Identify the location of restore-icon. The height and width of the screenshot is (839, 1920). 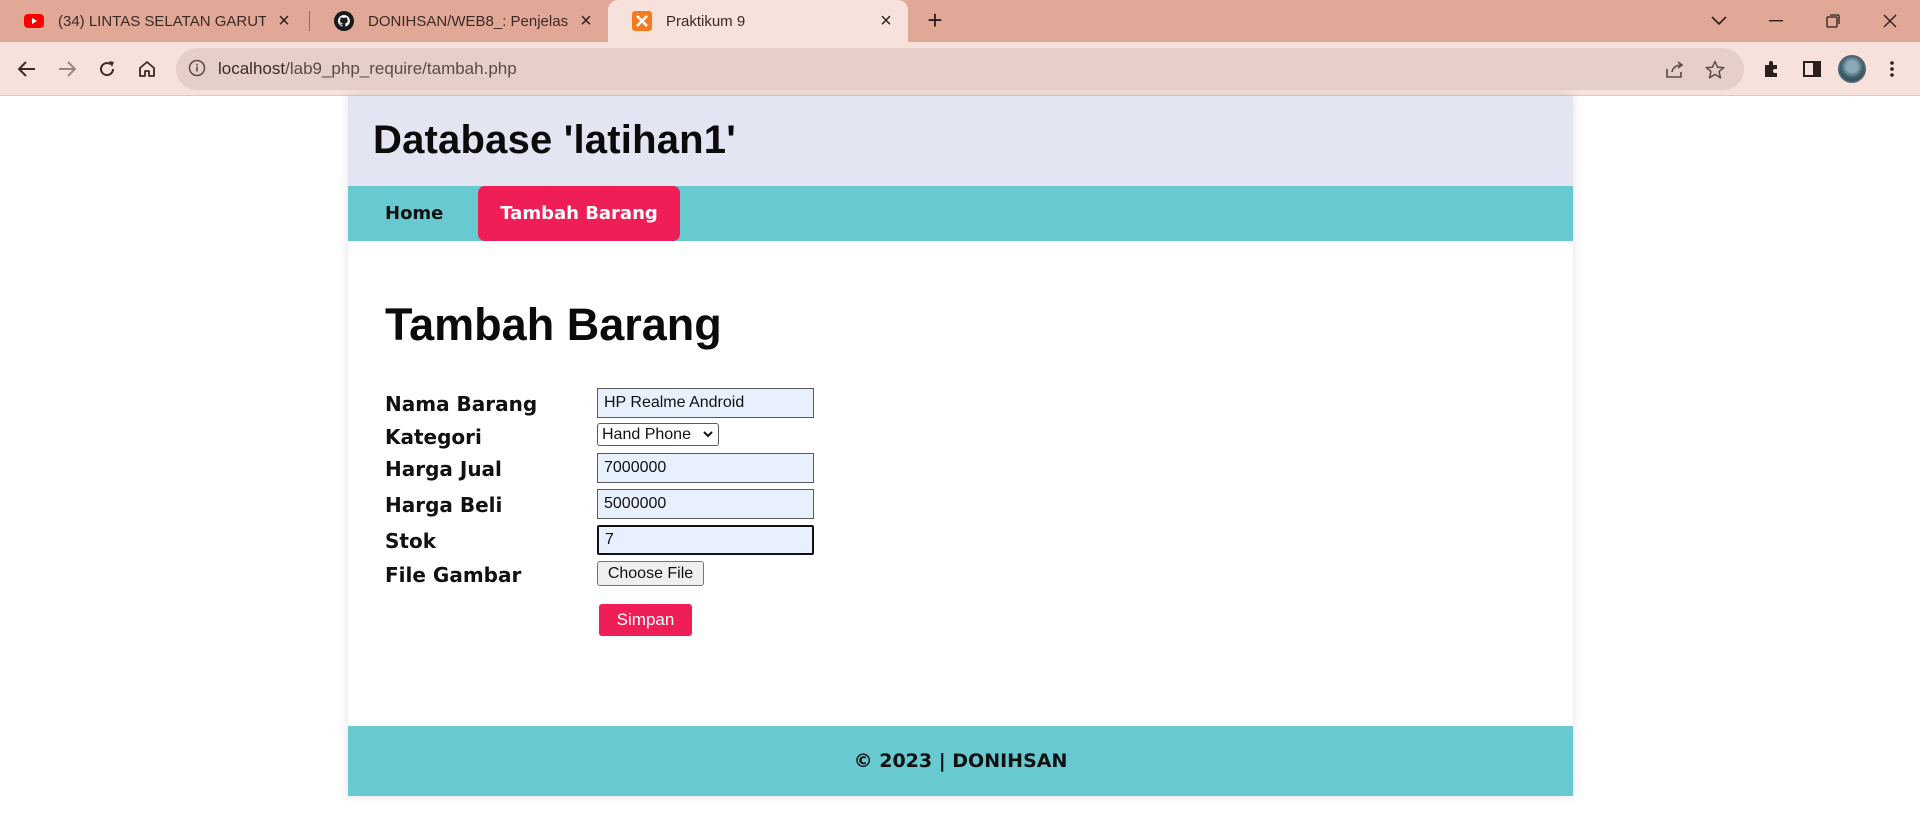
(1833, 21).